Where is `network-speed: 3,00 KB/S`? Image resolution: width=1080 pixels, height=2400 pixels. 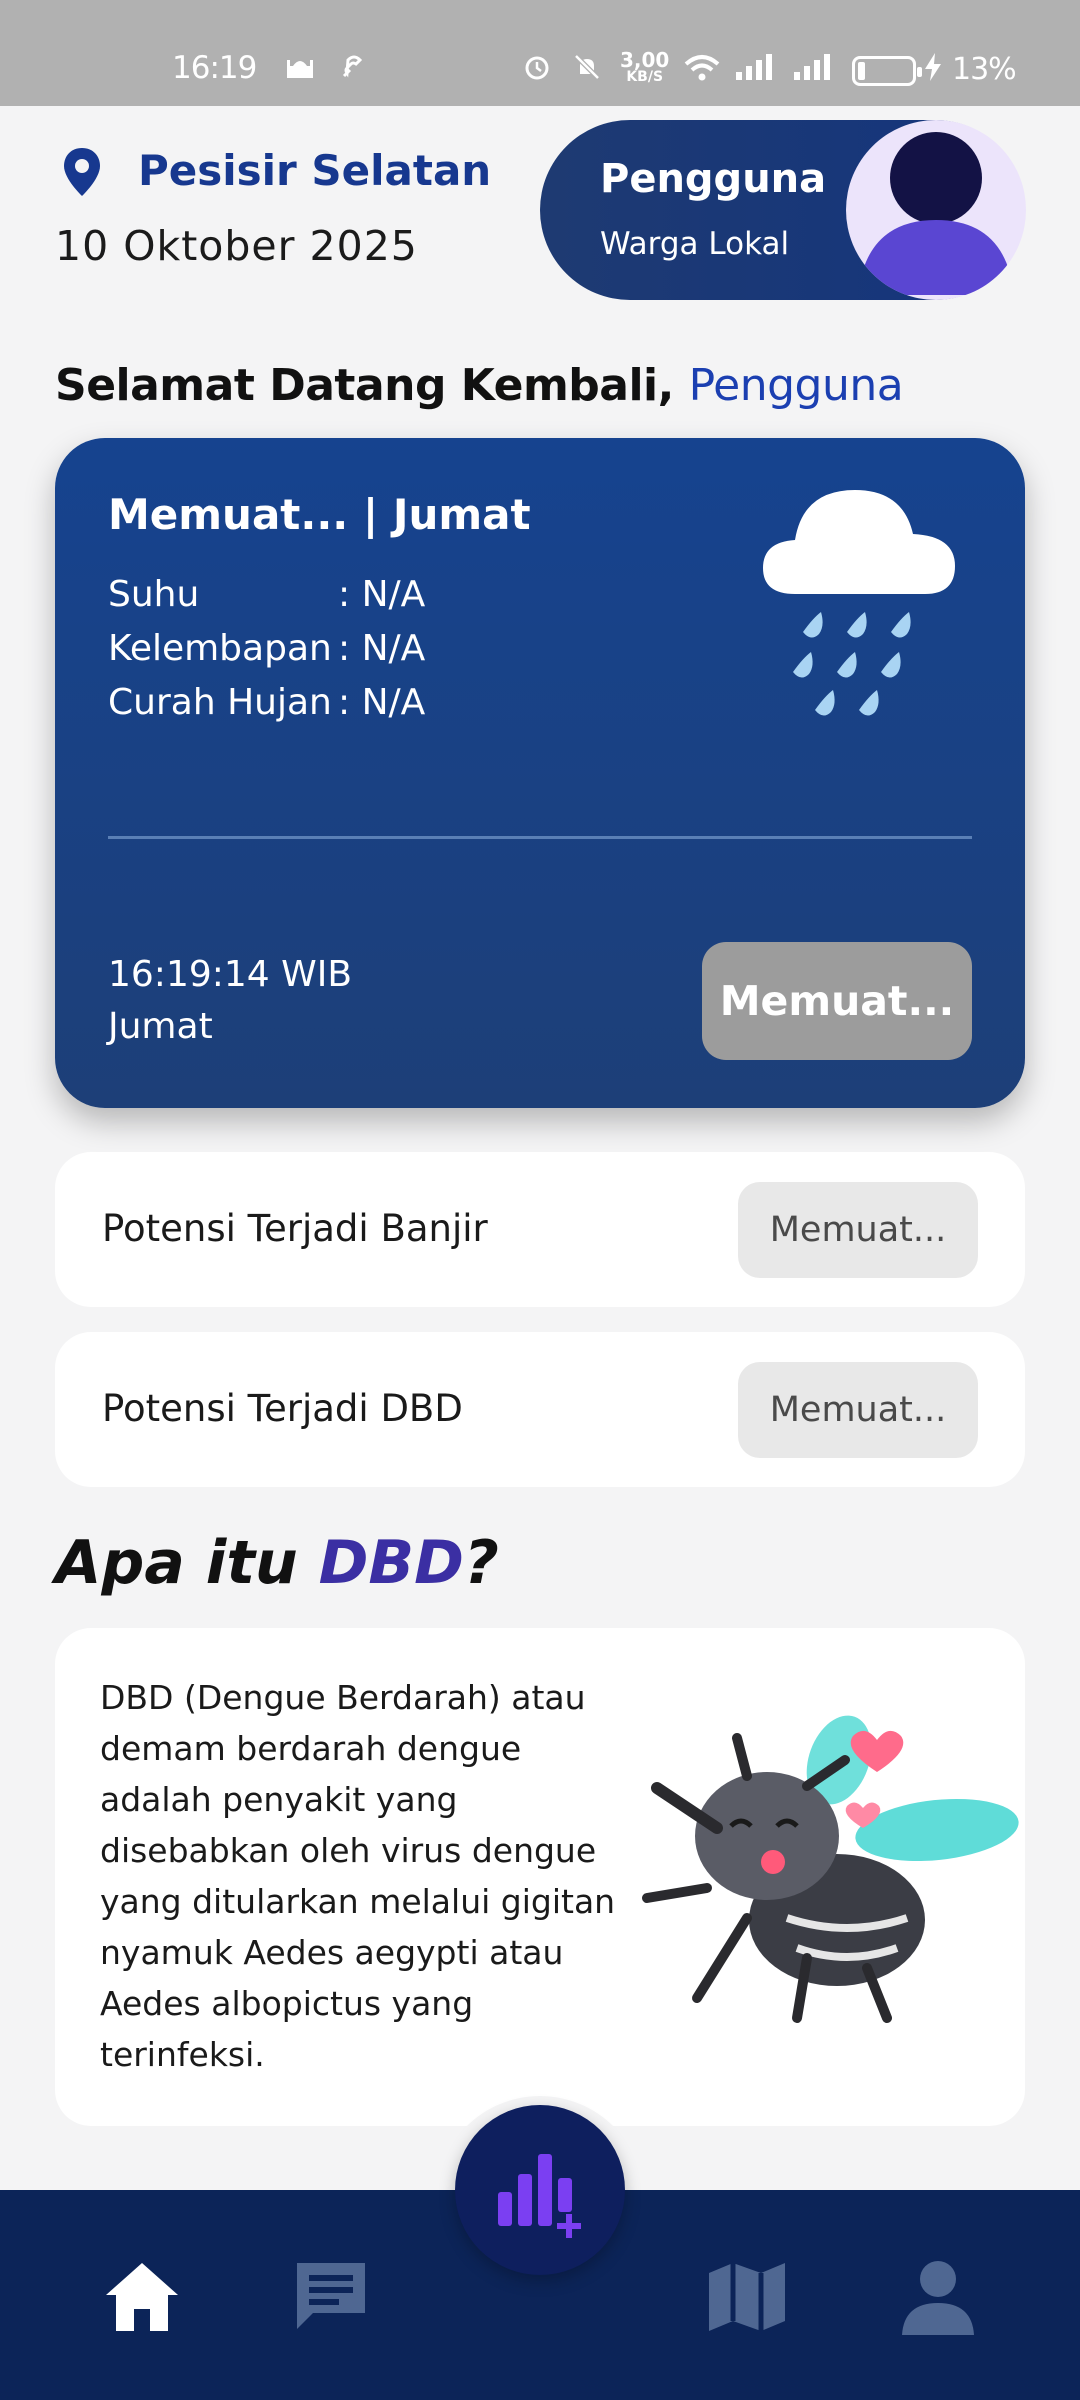 network-speed: 3,00 KB/S is located at coordinates (645, 67).